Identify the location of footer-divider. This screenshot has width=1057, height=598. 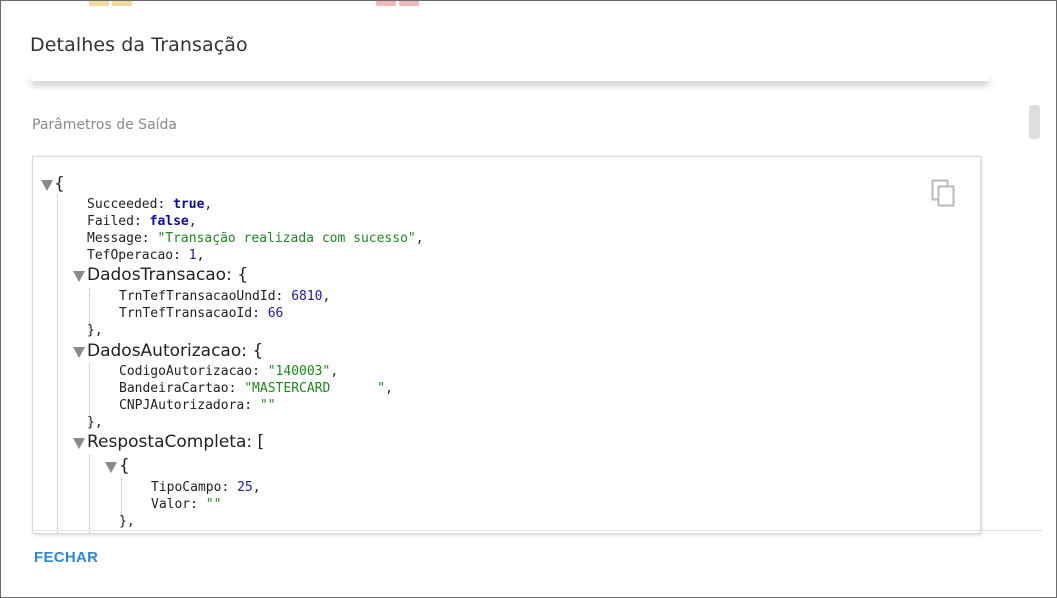
(537, 530).